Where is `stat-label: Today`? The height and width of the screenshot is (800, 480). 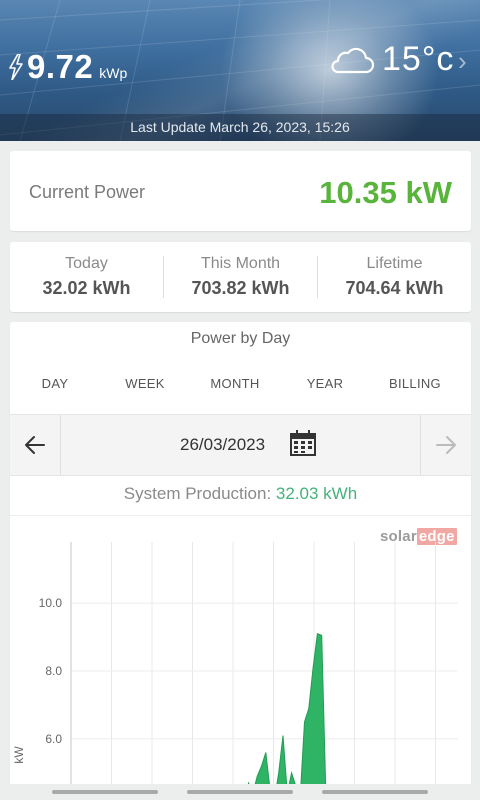
stat-label: Today is located at coordinates (86, 263).